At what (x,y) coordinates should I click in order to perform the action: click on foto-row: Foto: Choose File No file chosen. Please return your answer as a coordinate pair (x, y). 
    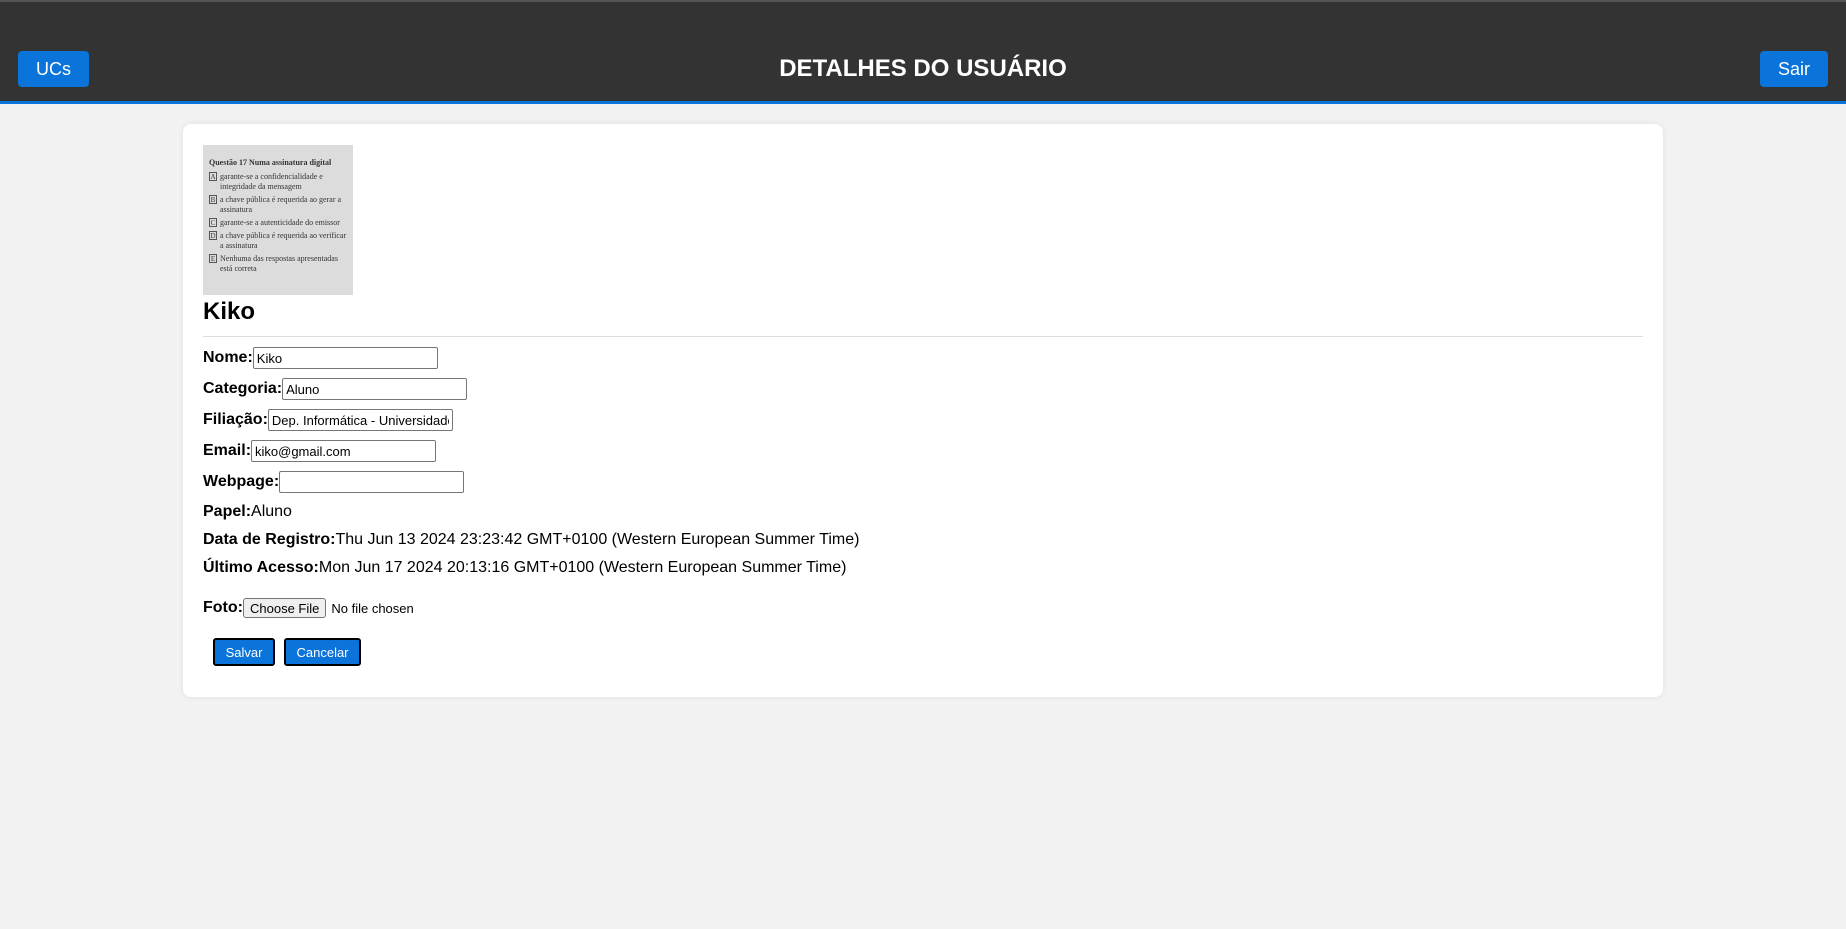
    Looking at the image, I should click on (308, 608).